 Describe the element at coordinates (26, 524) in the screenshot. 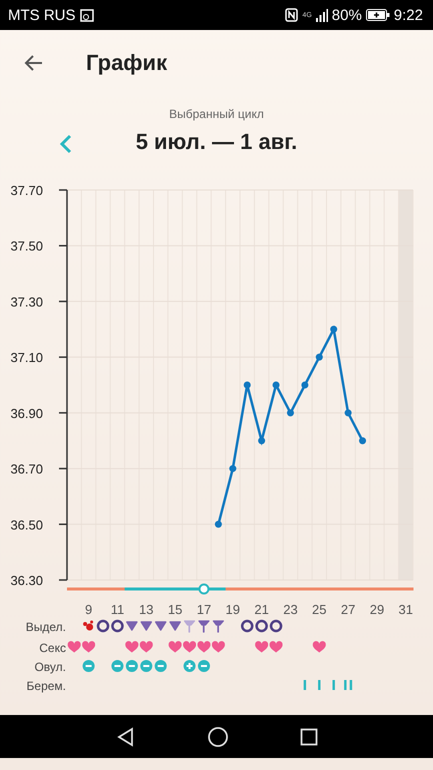

I see `y-tick-label: 36.50` at that location.